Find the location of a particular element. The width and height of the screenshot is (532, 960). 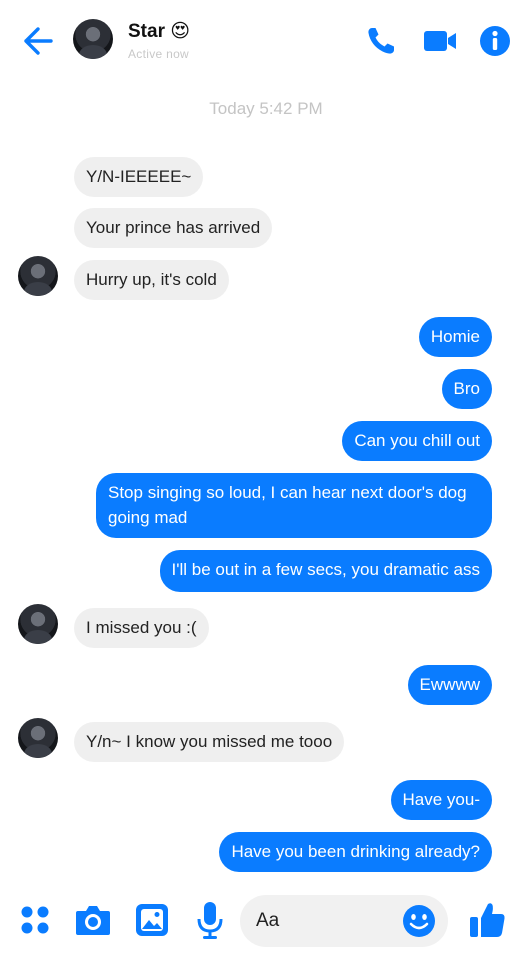

received-message: Y/n~ I know you missed me tooo is located at coordinates (209, 742).